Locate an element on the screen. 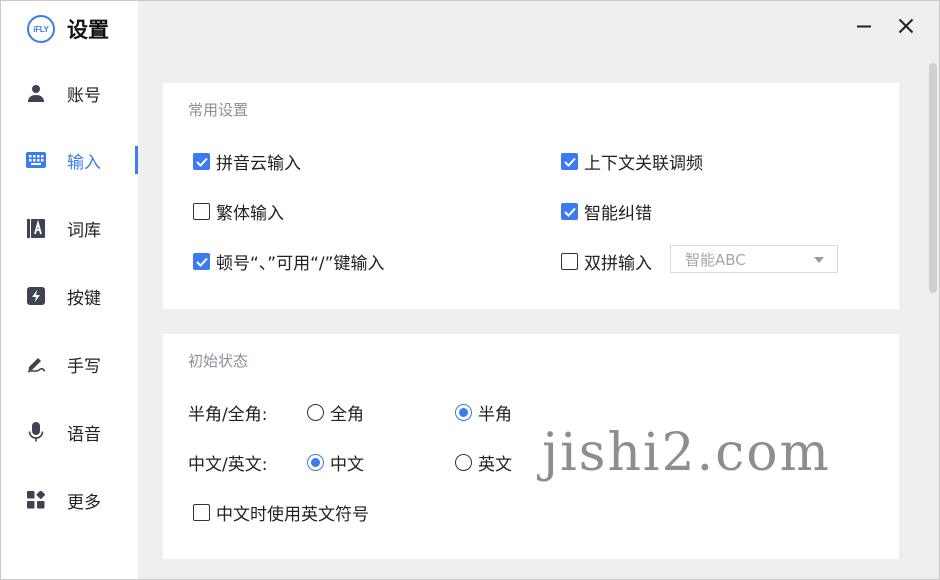 This screenshot has height=580, width=940. sidebar-item-input: 输入 is located at coordinates (69, 160).